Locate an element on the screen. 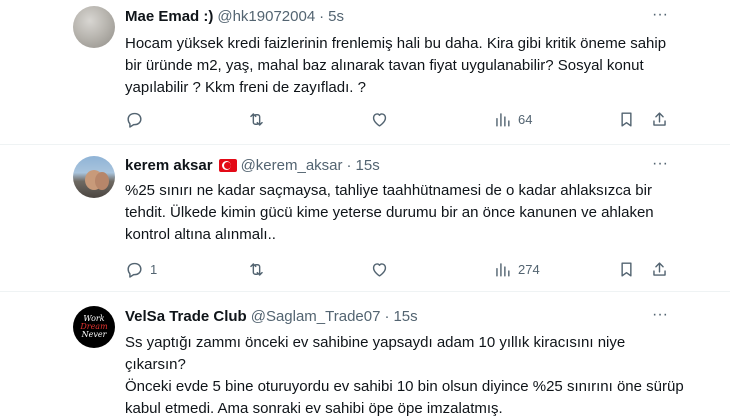  avatar-logo: Work Dream Never is located at coordinates (93, 327).